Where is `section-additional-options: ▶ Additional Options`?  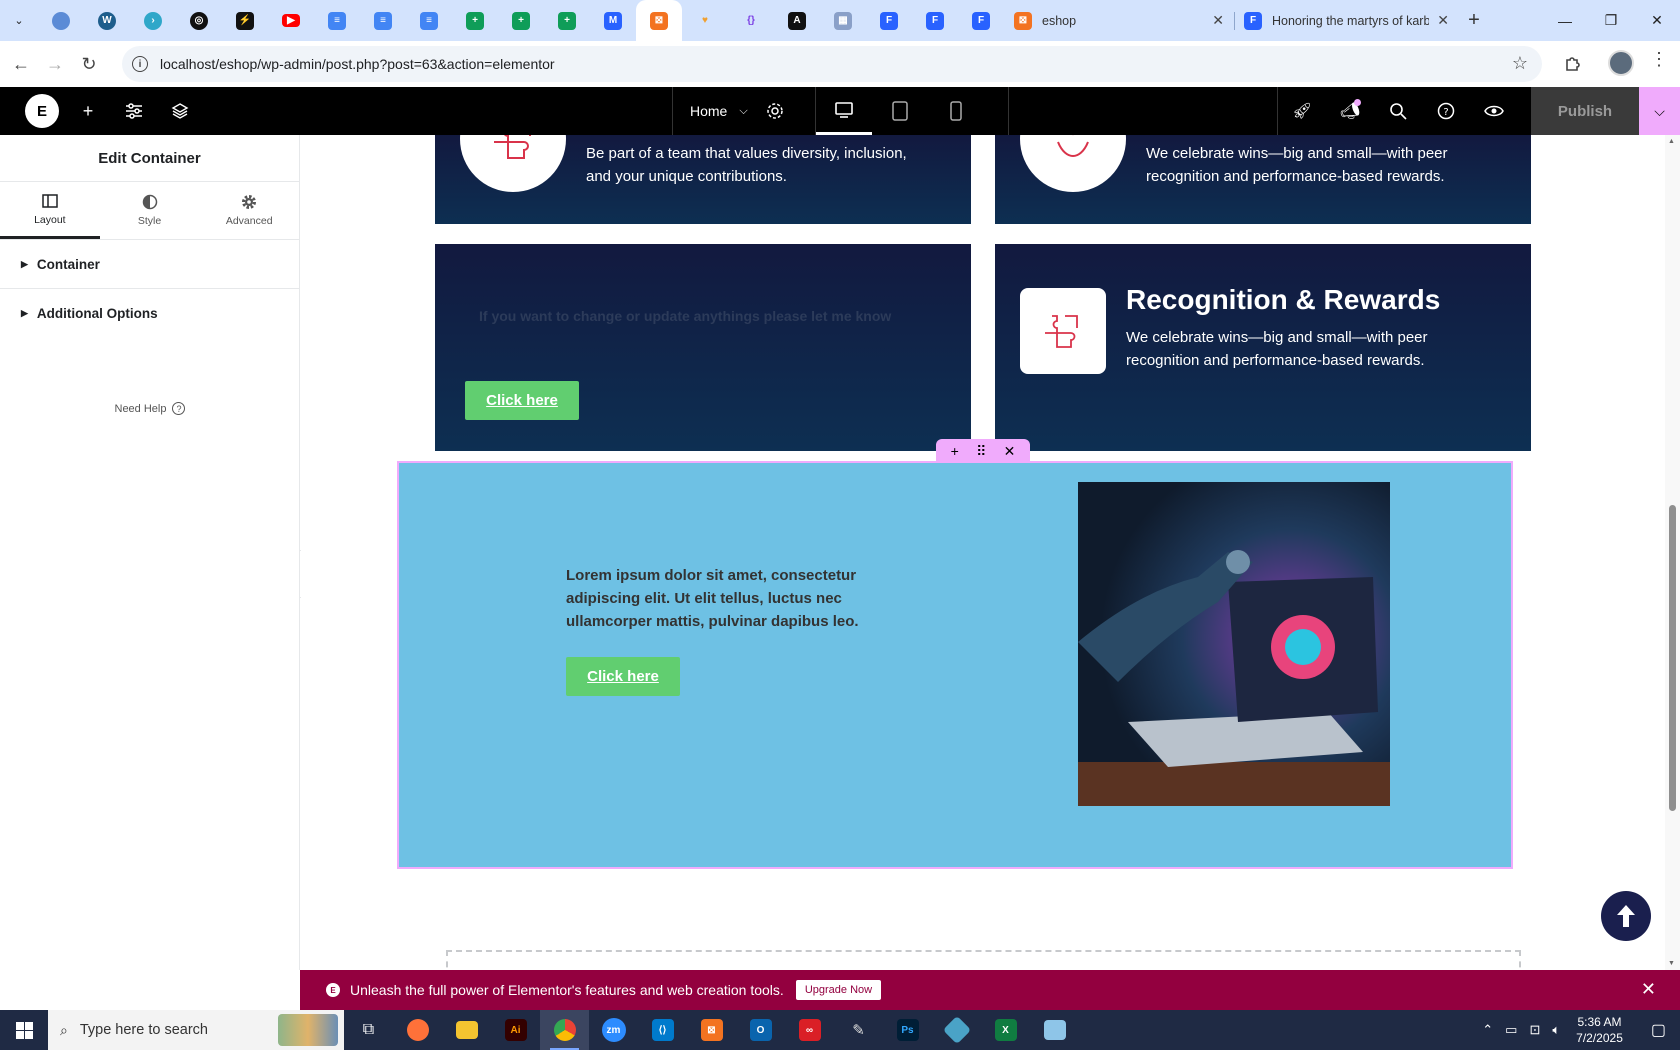
section-additional-options: ▶ Additional Options is located at coordinates (149, 313).